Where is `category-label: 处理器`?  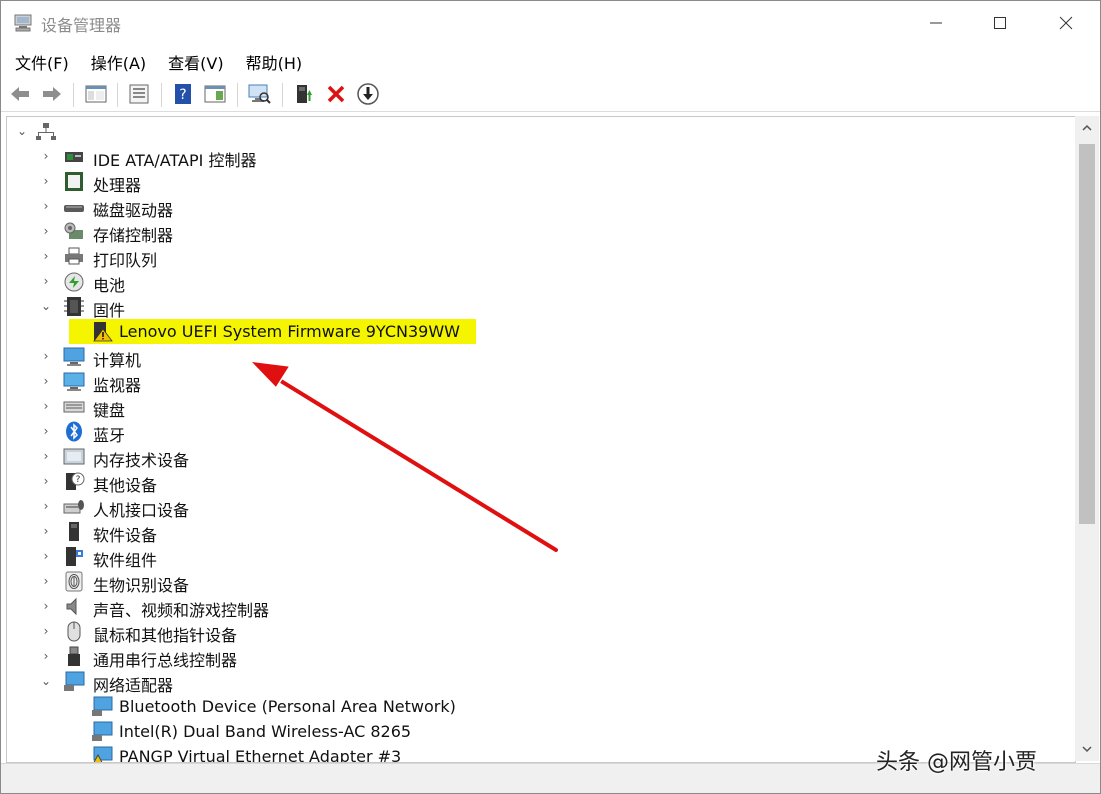 category-label: 处理器 is located at coordinates (117, 185).